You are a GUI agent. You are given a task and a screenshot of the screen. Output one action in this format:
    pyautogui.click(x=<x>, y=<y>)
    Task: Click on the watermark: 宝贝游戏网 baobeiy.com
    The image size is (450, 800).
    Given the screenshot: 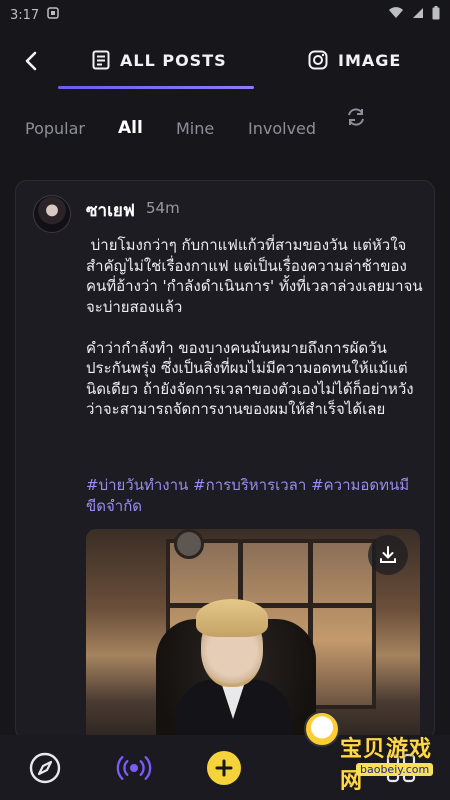 What is the action you would take?
    pyautogui.click(x=374, y=749)
    